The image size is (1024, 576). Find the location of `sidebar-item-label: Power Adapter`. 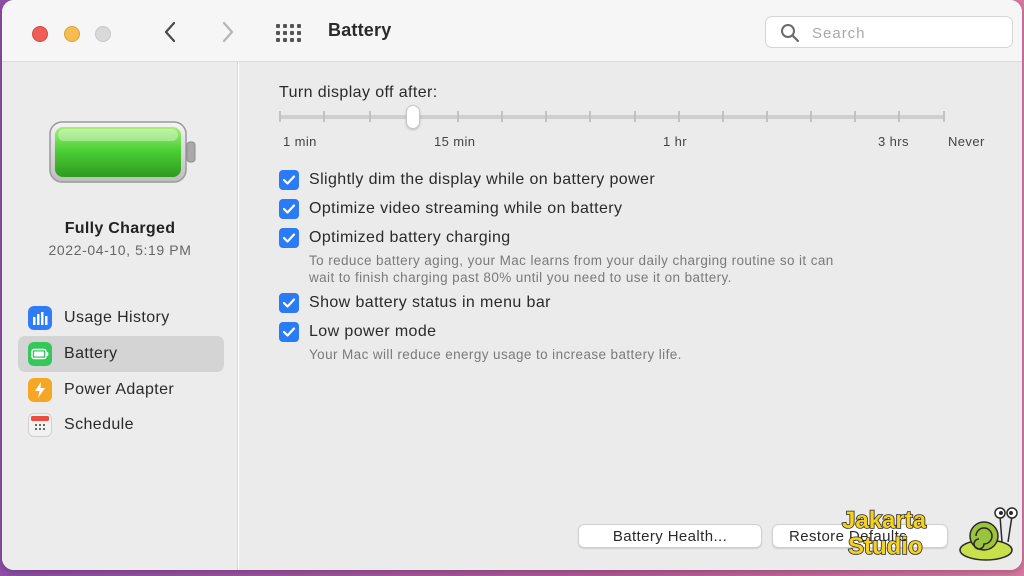

sidebar-item-label: Power Adapter is located at coordinates (119, 389).